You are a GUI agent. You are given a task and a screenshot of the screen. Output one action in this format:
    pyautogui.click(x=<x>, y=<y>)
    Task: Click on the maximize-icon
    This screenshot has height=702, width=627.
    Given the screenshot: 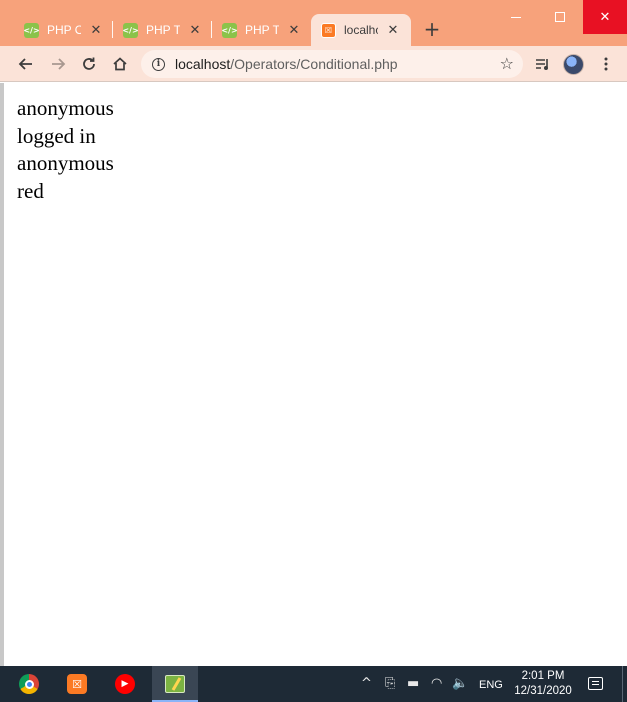 What is the action you would take?
    pyautogui.click(x=560, y=17)
    